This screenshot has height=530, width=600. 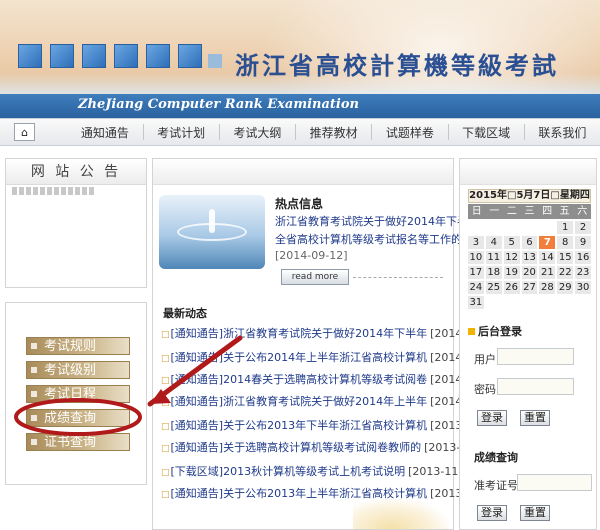 I want to click on calendar-day: 2, so click(x=583, y=227).